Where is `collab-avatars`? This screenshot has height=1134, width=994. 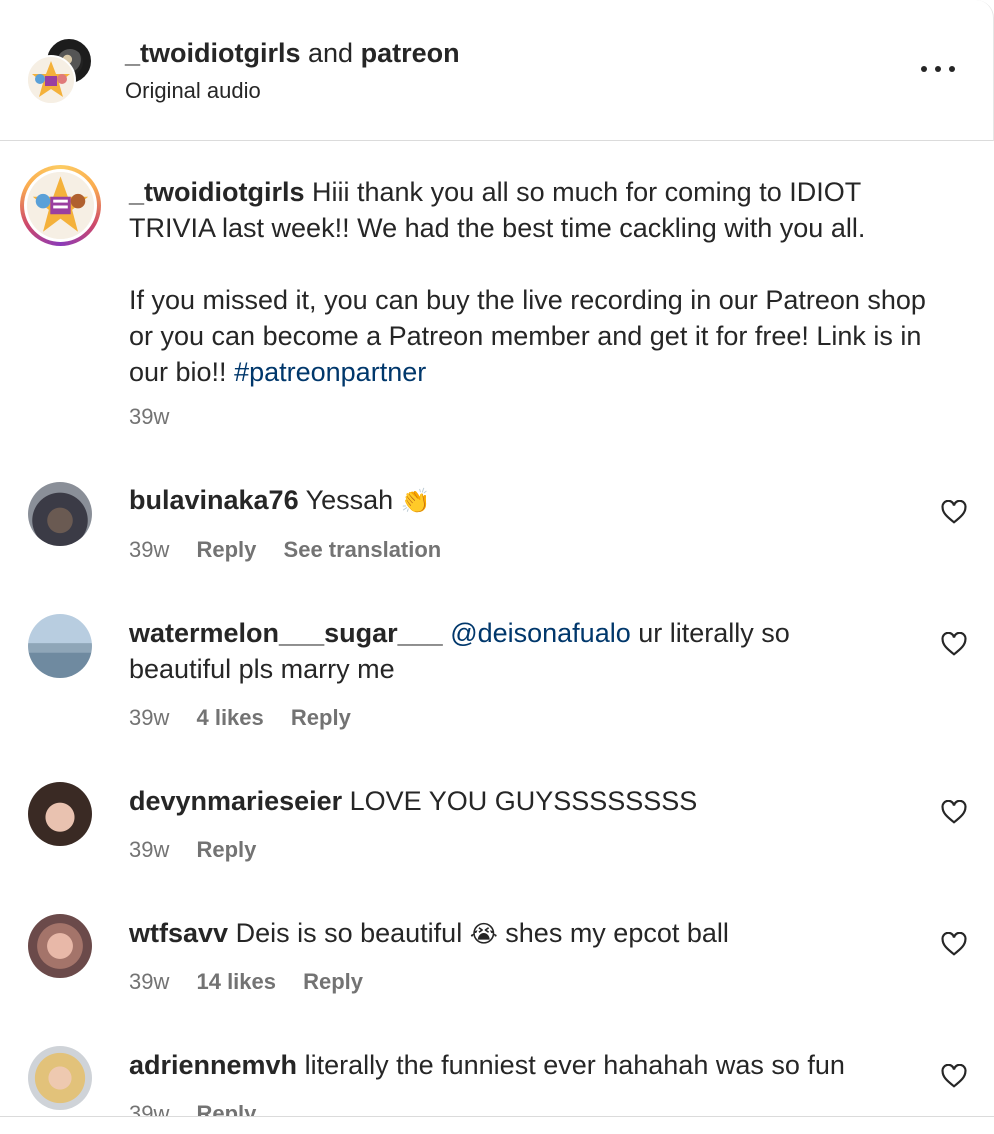 collab-avatars is located at coordinates (60, 71).